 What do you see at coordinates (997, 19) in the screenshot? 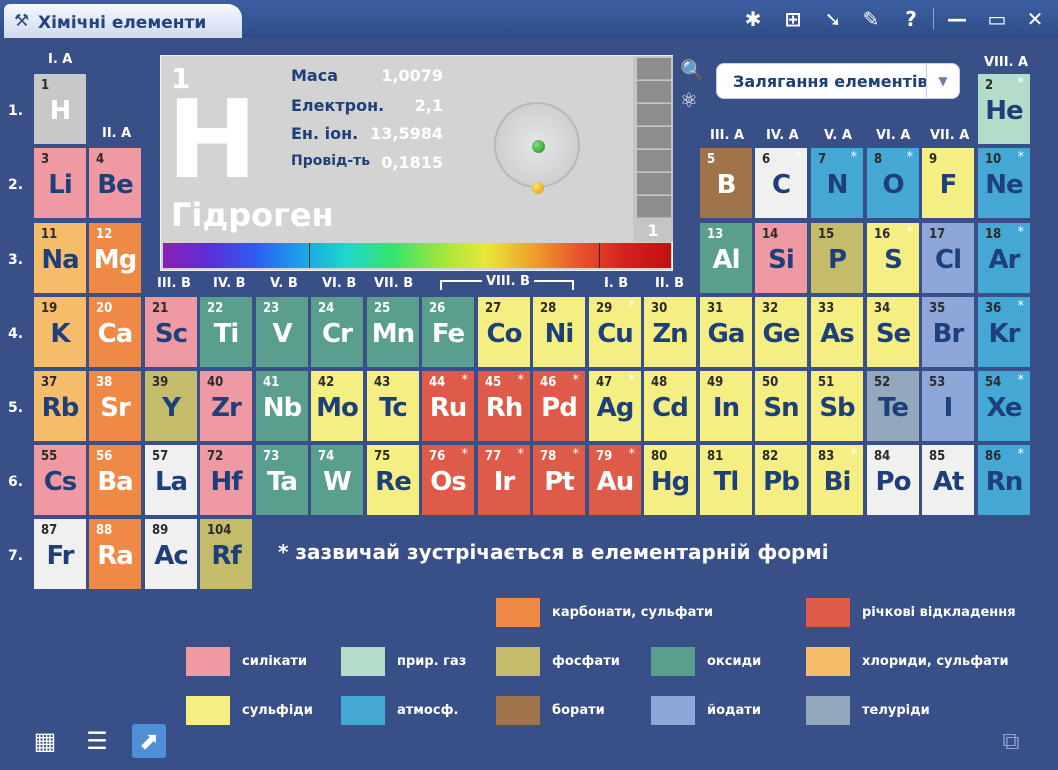
I see `maximize-icon: ▭` at bounding box center [997, 19].